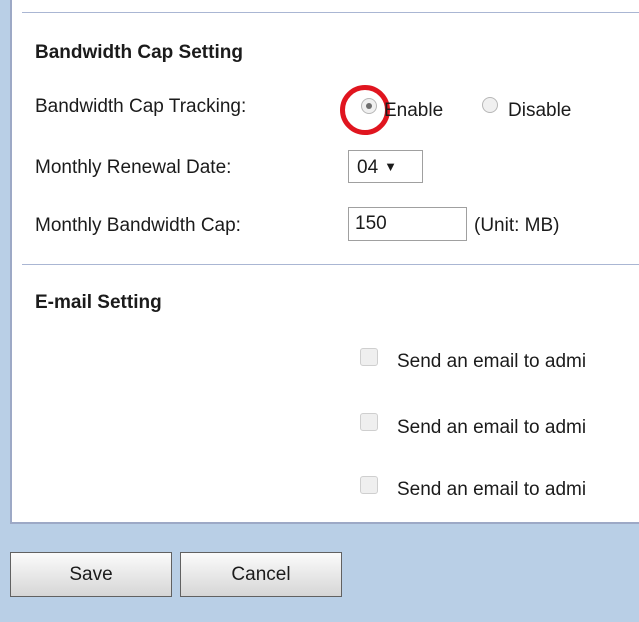  Describe the element at coordinates (368, 167) in the screenshot. I see `renewal-date-value: 04` at that location.